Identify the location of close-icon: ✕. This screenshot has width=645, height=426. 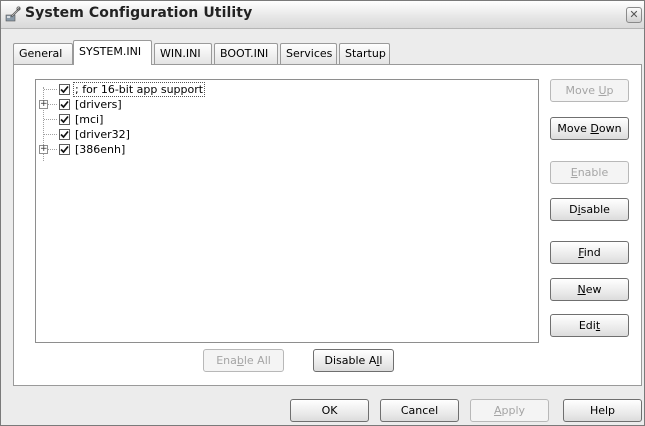
(634, 14).